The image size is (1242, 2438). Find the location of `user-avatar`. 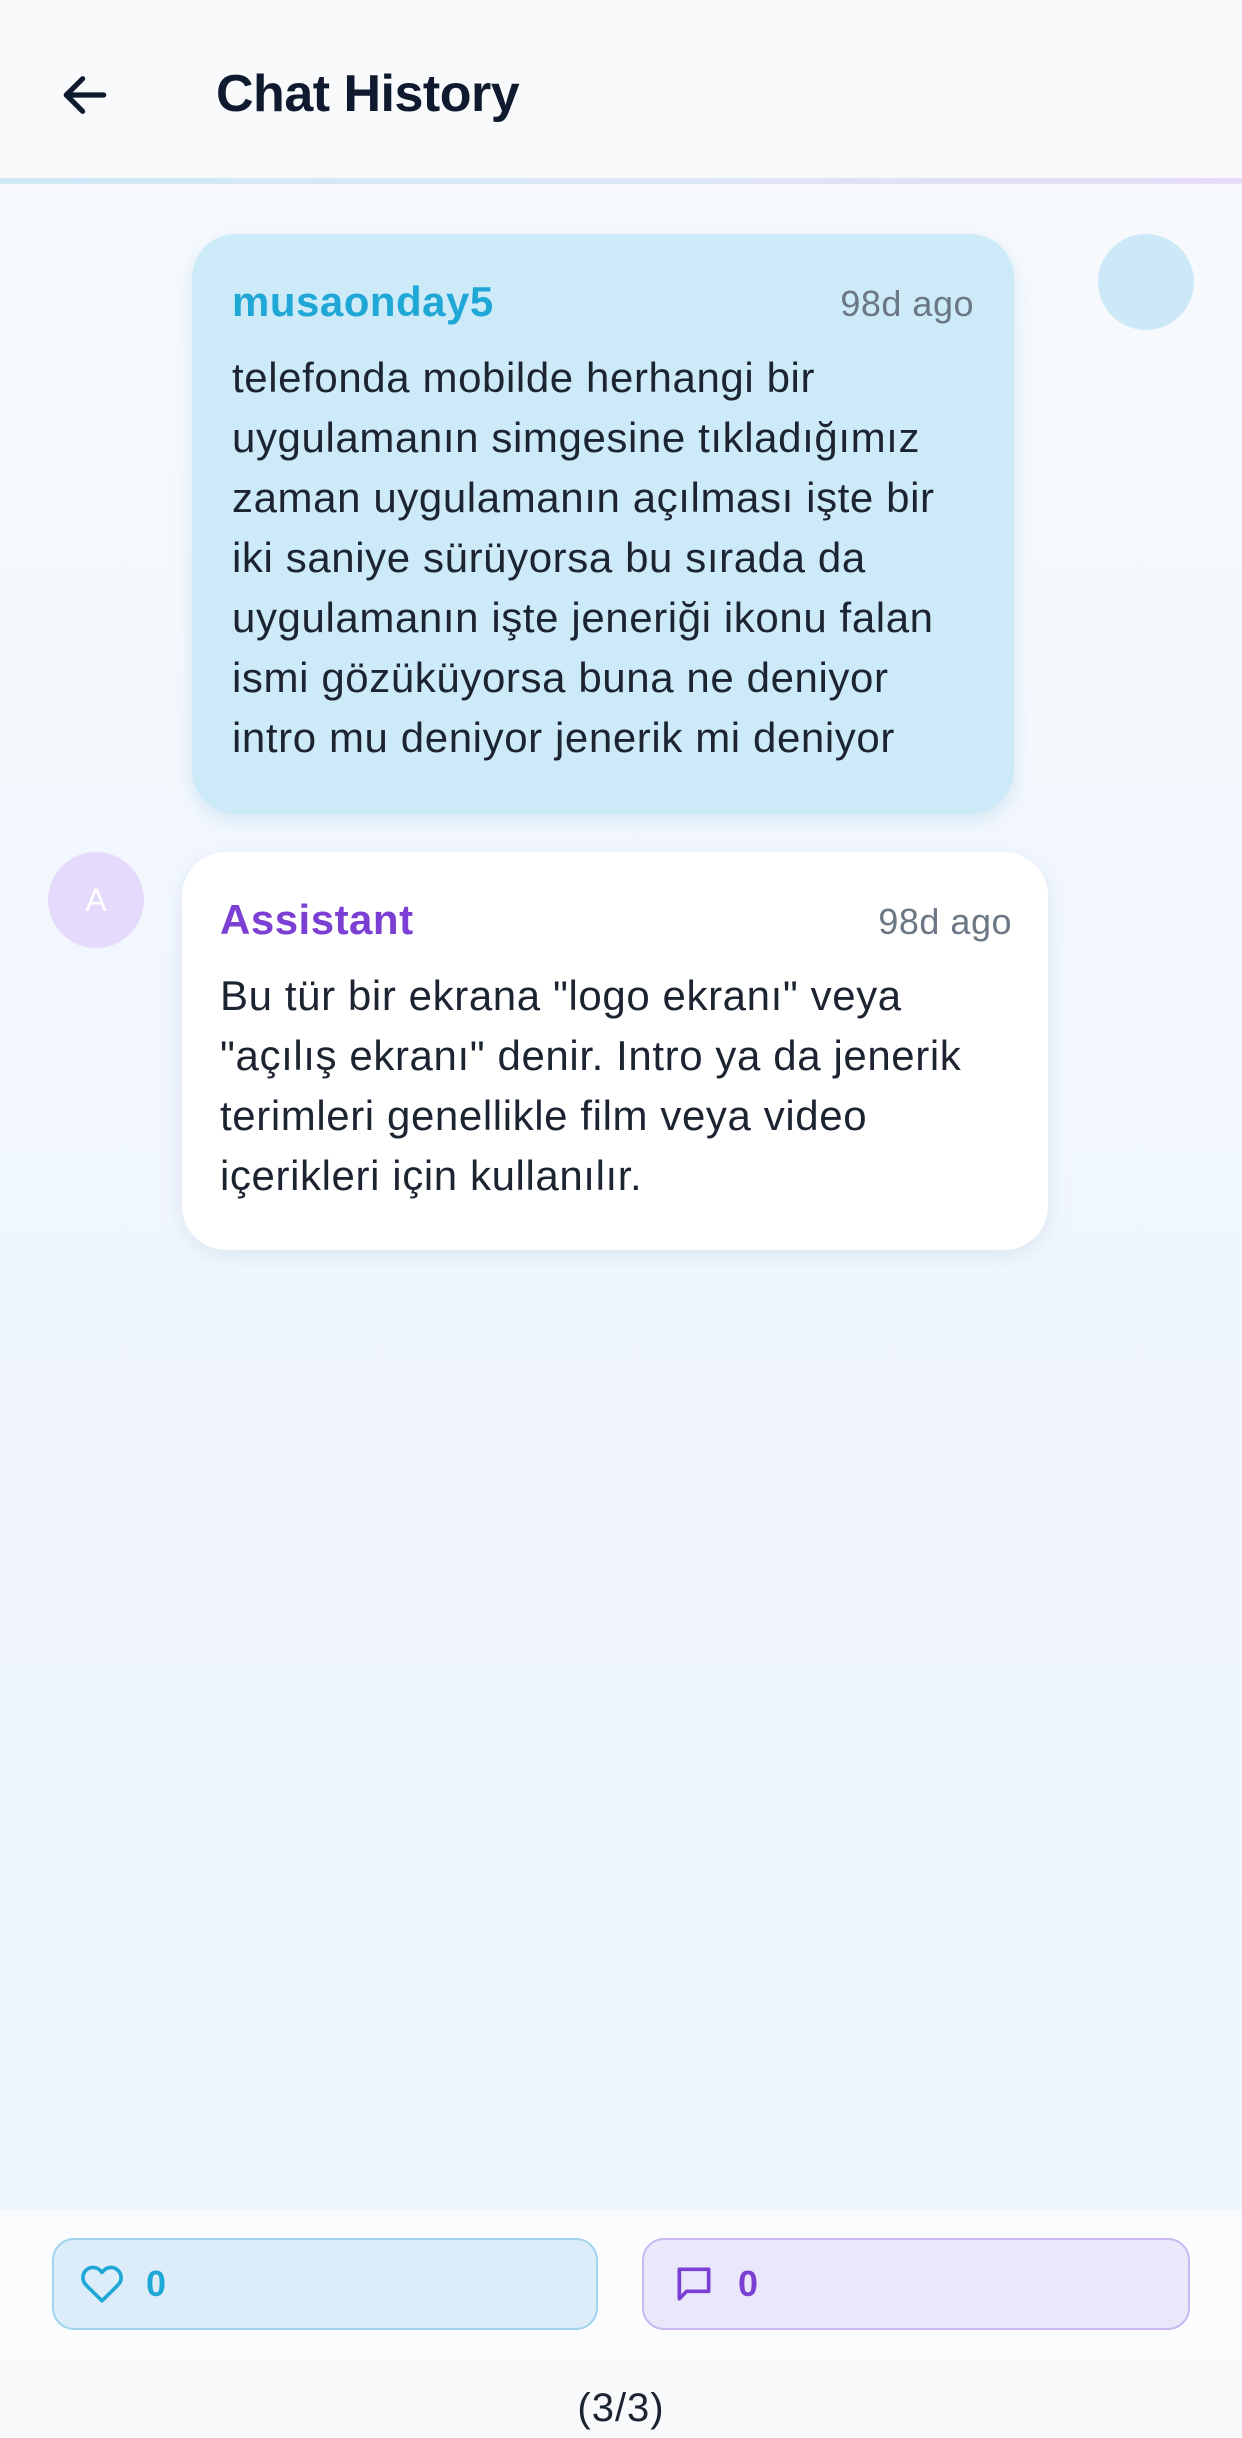

user-avatar is located at coordinates (1146, 282).